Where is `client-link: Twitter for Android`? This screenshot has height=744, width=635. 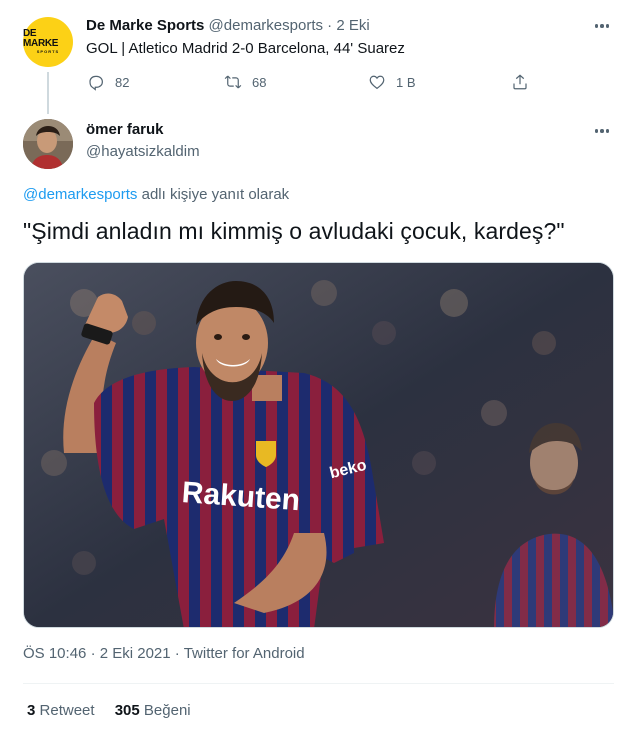
client-link: Twitter for Android is located at coordinates (244, 653).